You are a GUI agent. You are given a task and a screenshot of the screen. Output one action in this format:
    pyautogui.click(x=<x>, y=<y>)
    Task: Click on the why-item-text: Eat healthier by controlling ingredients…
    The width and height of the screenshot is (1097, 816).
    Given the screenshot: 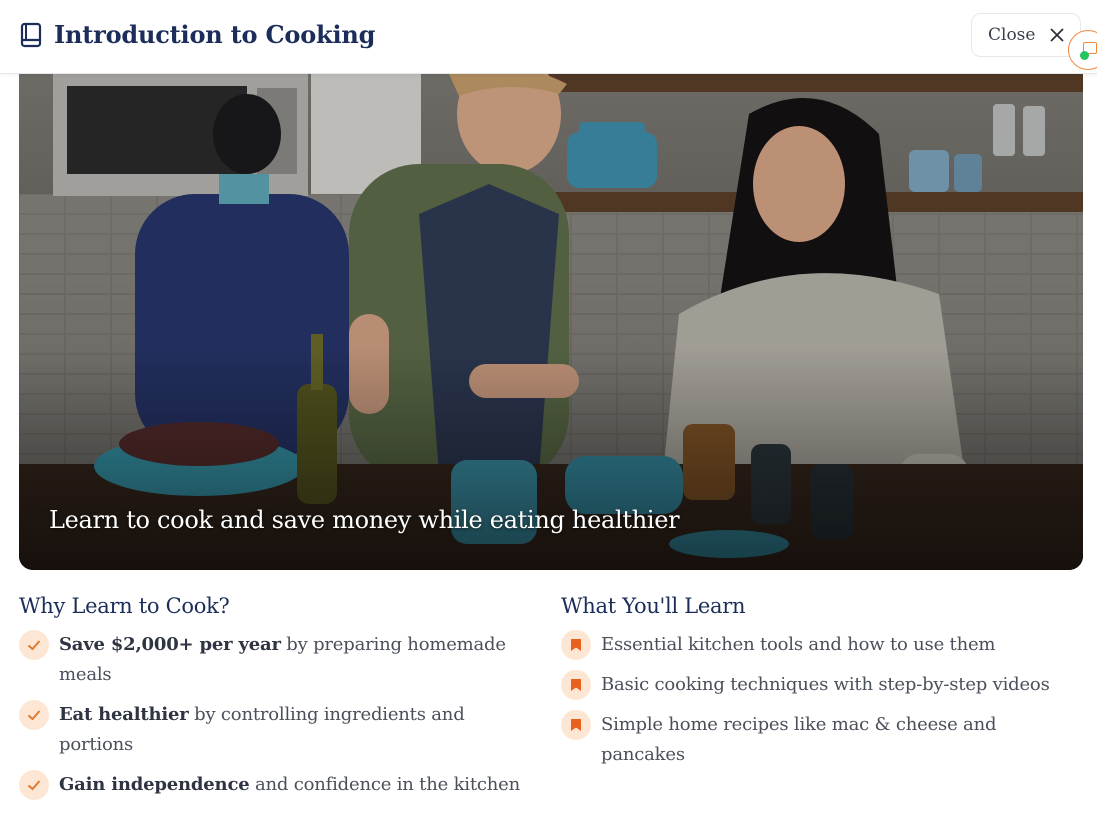 What is the action you would take?
    pyautogui.click(x=262, y=729)
    